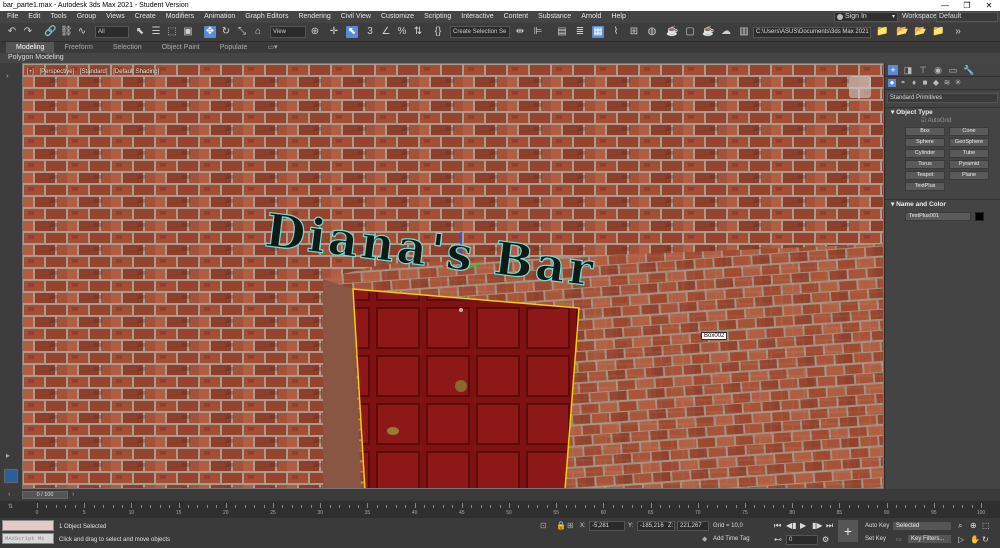 The width and height of the screenshot is (1000, 548). What do you see at coordinates (181, 47) in the screenshot?
I see `tab-object-paint: Object Paint` at bounding box center [181, 47].